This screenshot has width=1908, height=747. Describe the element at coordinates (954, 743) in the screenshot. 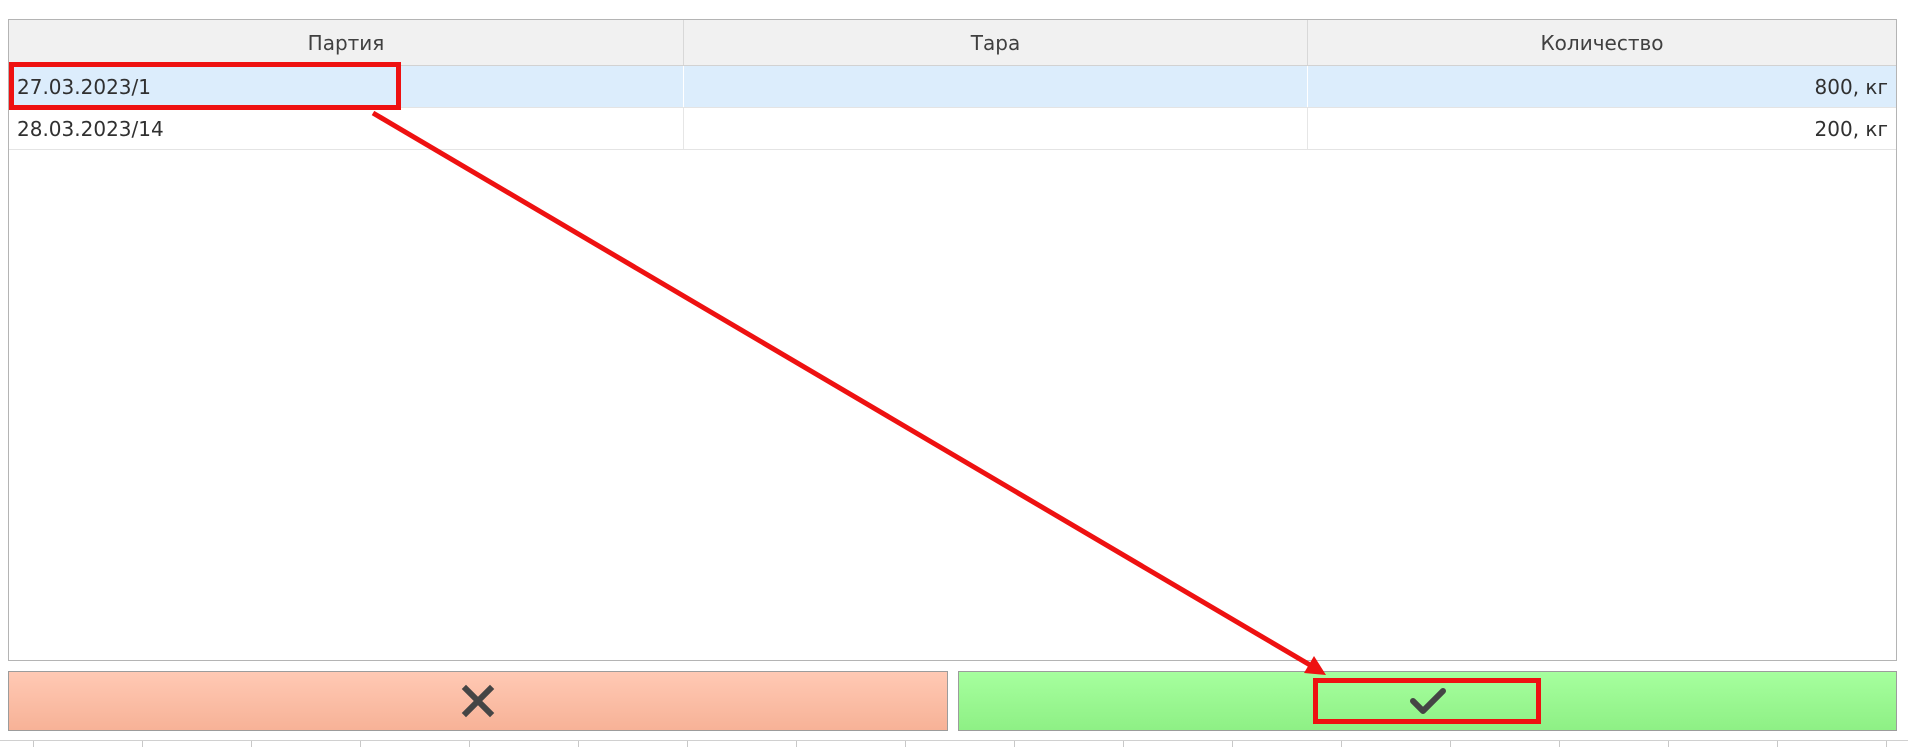

I see `bottom-ruler` at that location.